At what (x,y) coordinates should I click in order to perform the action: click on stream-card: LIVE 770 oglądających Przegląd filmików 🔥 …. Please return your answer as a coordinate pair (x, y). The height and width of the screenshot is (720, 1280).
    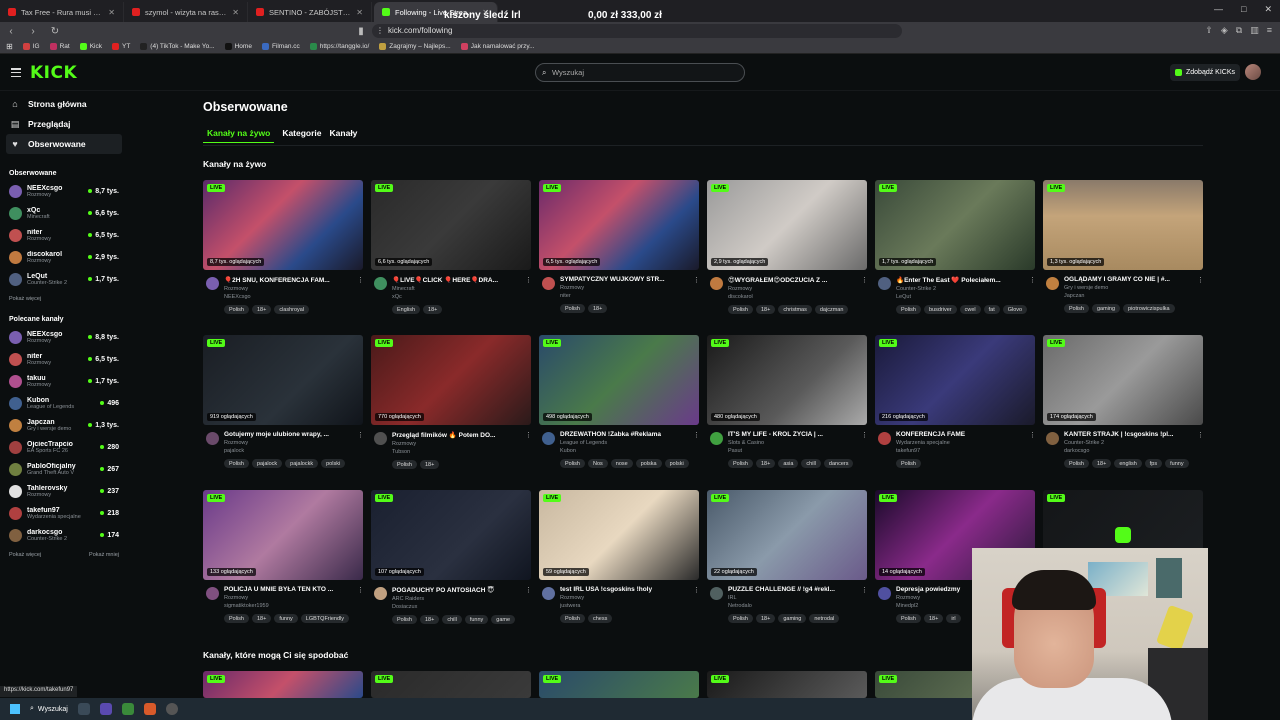
    Looking at the image, I should click on (451, 402).